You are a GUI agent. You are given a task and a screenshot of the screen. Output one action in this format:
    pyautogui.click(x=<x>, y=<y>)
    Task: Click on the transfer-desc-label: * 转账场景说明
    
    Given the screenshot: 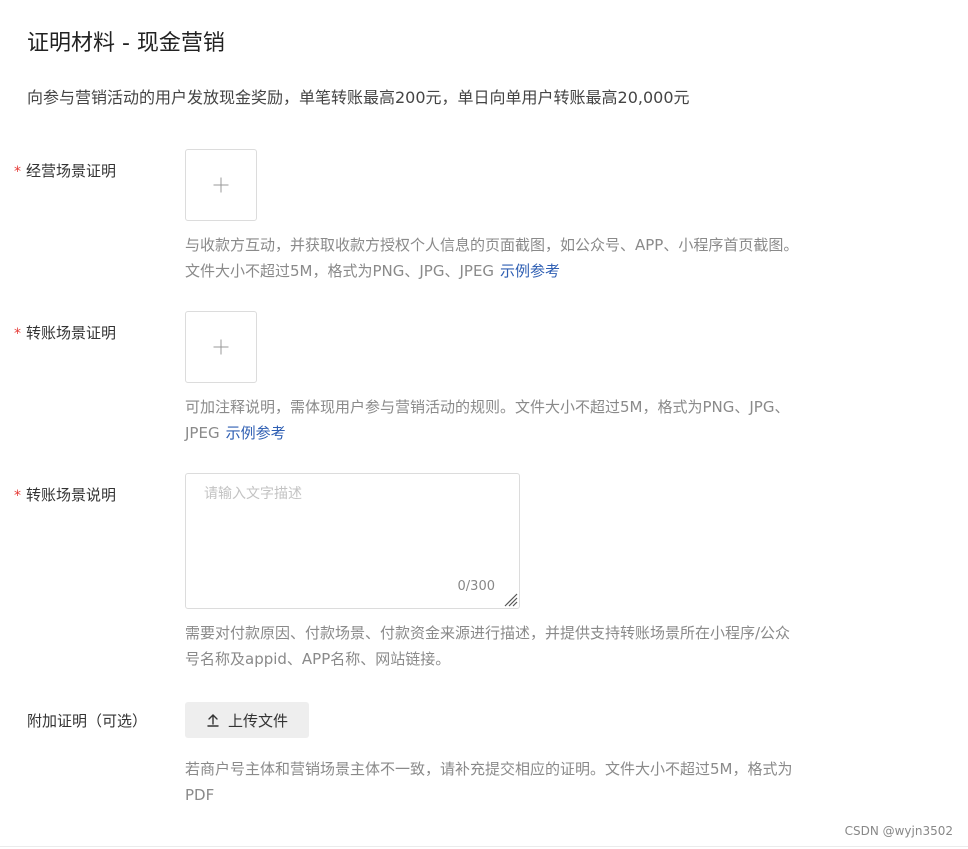 What is the action you would take?
    pyautogui.click(x=65, y=495)
    